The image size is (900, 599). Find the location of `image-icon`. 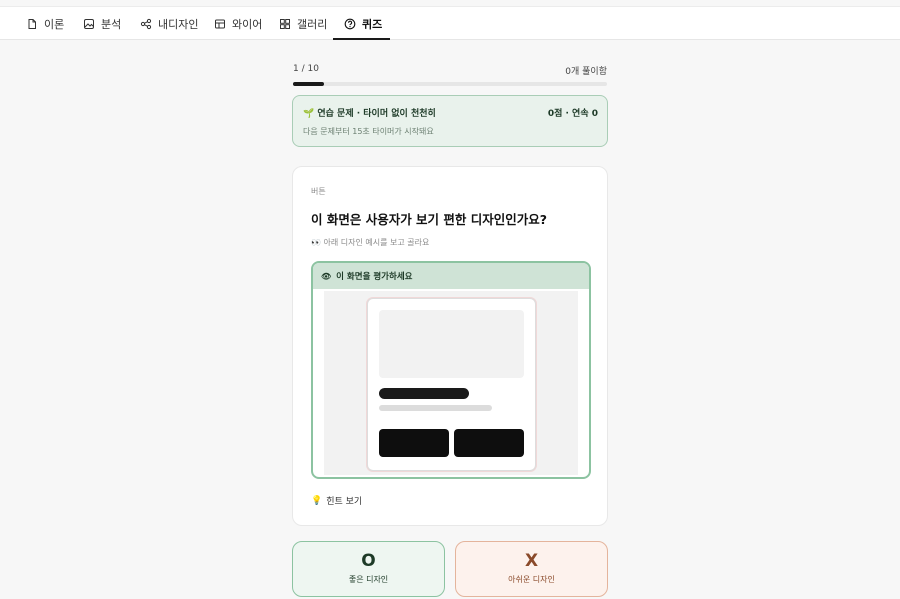

image-icon is located at coordinates (89, 24).